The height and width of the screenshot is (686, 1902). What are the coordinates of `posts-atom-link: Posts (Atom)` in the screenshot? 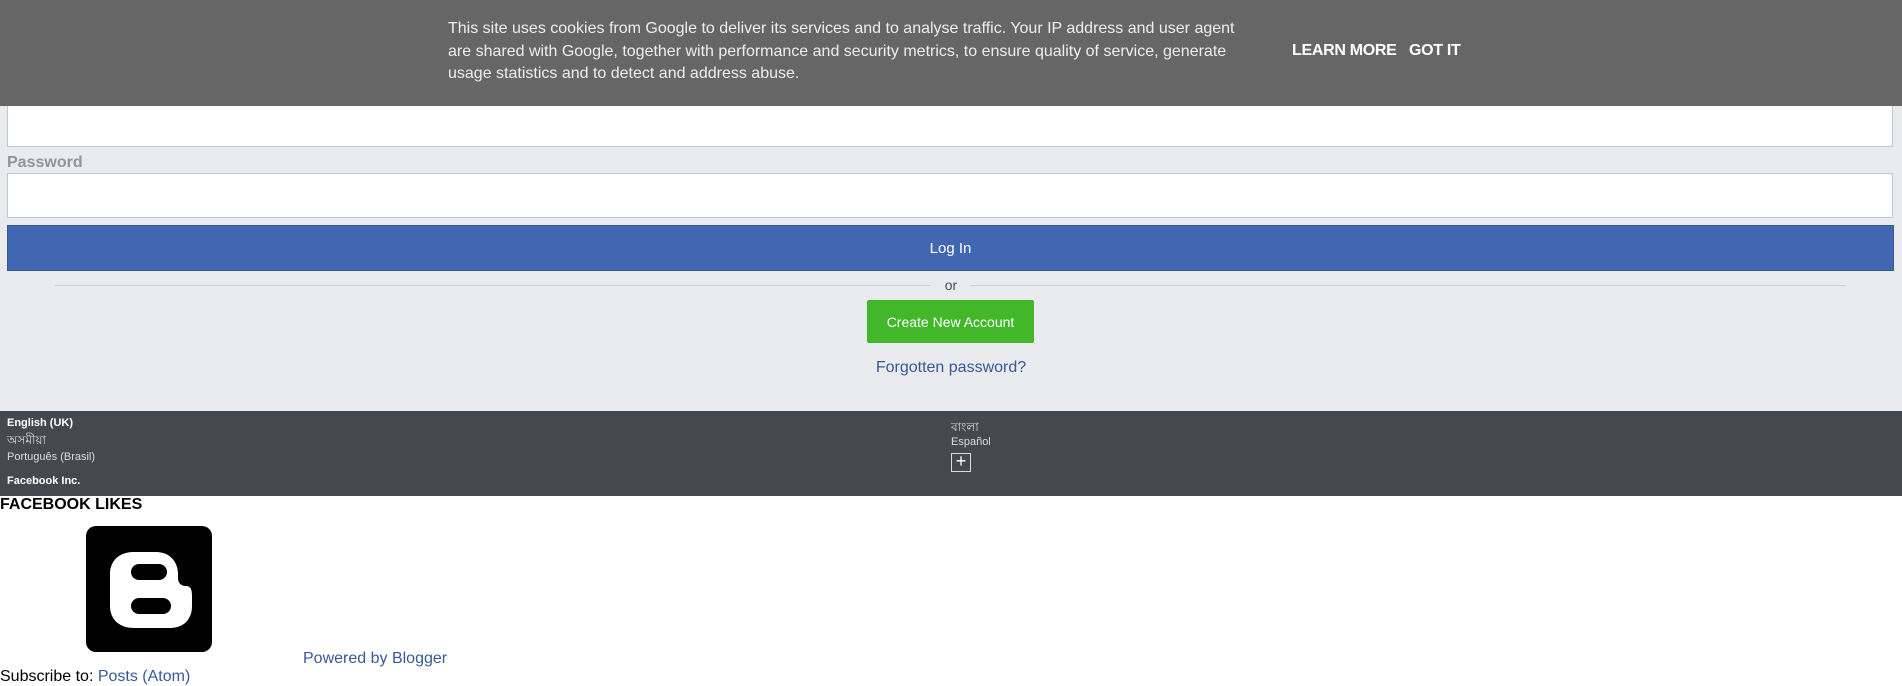 It's located at (144, 676).